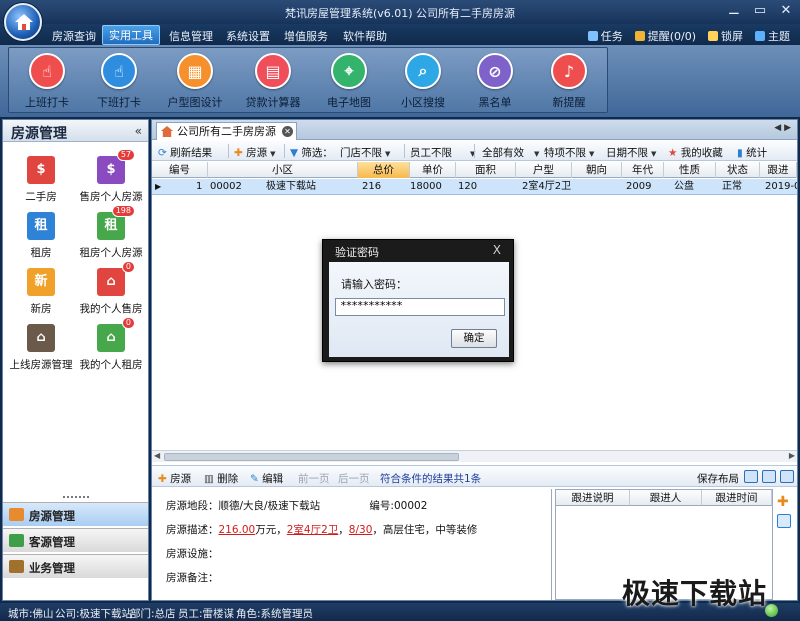 The image size is (800, 621). What do you see at coordinates (605, 36) in the screenshot?
I see `task-button: 任务` at bounding box center [605, 36].